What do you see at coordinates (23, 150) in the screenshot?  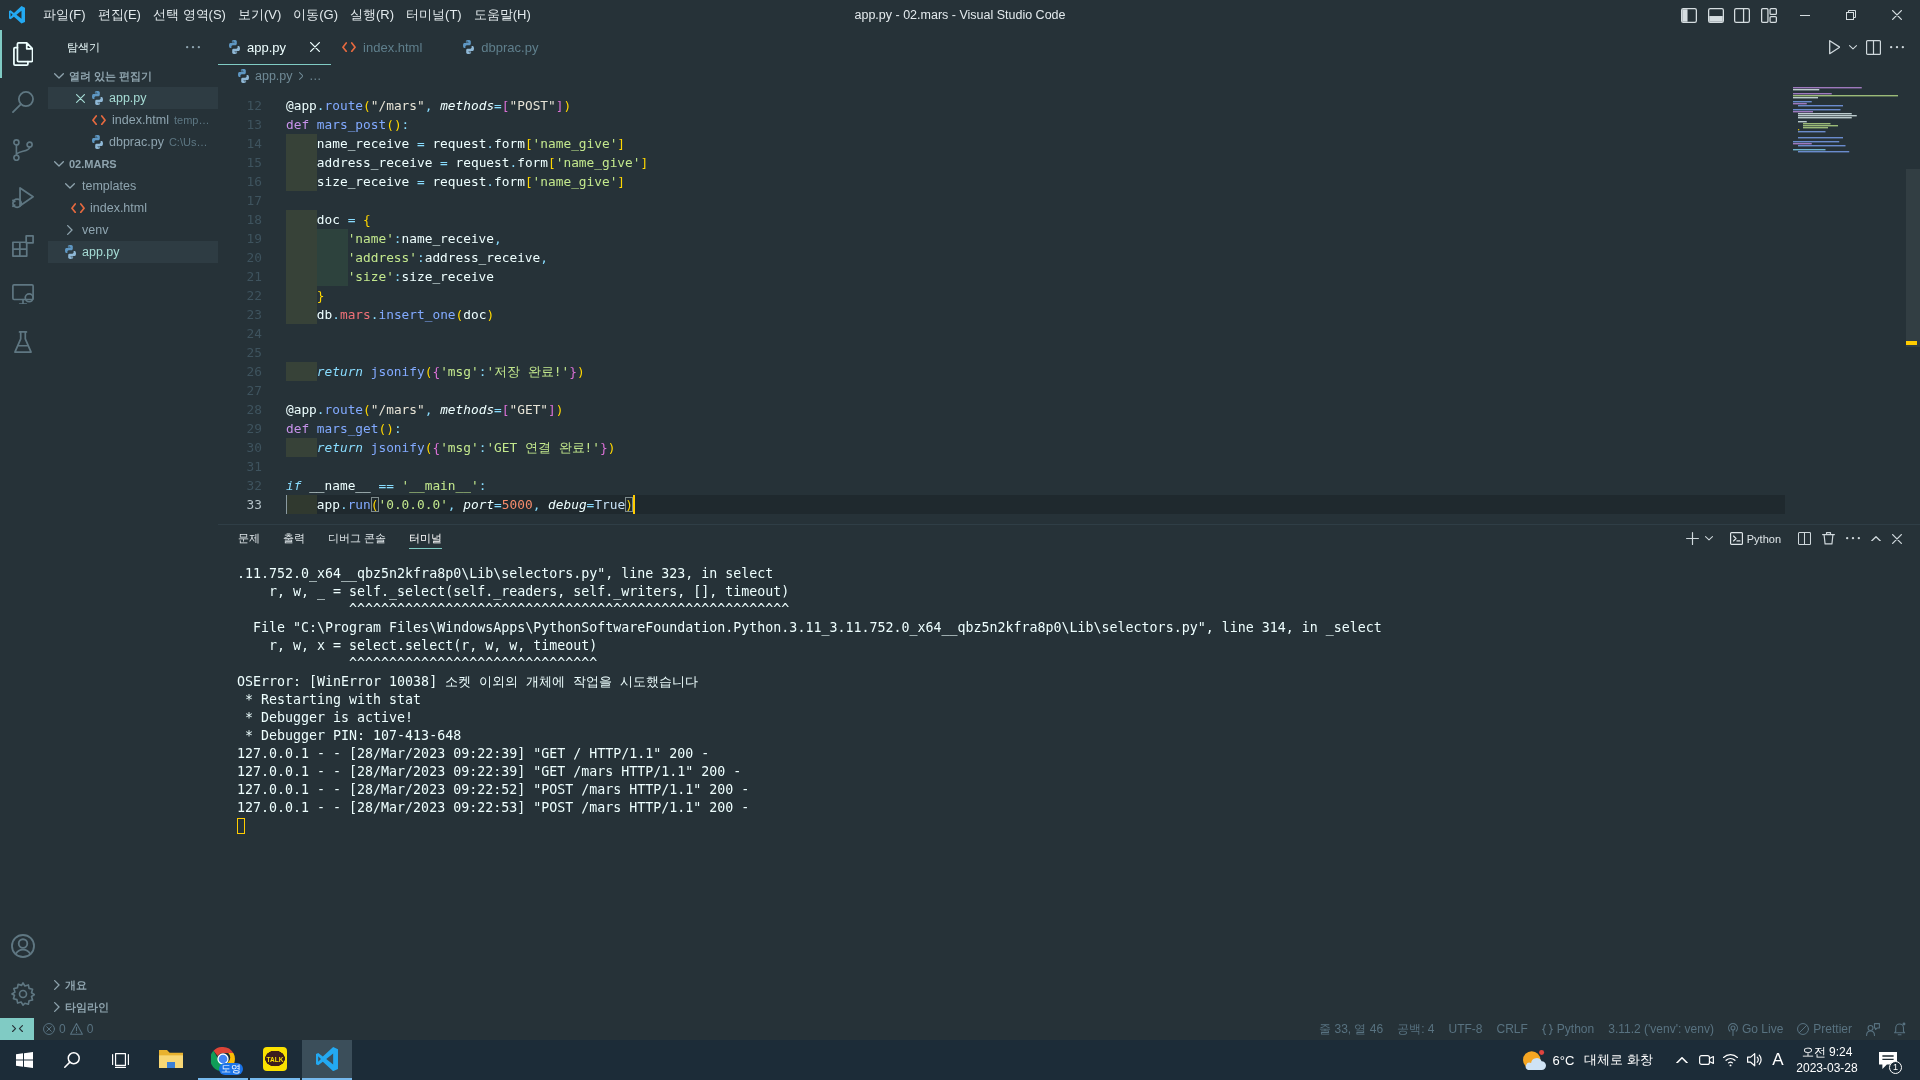 I see `branch-icon` at bounding box center [23, 150].